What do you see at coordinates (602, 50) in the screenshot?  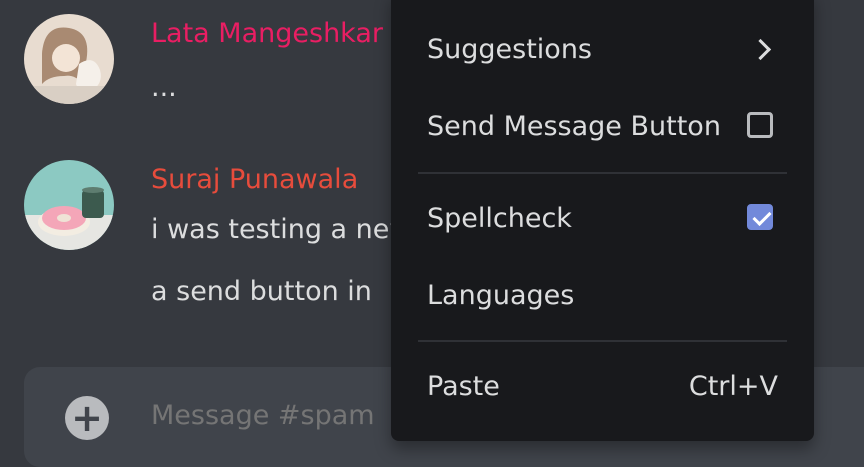 I see `menu-item-suggestions: Suggestions` at bounding box center [602, 50].